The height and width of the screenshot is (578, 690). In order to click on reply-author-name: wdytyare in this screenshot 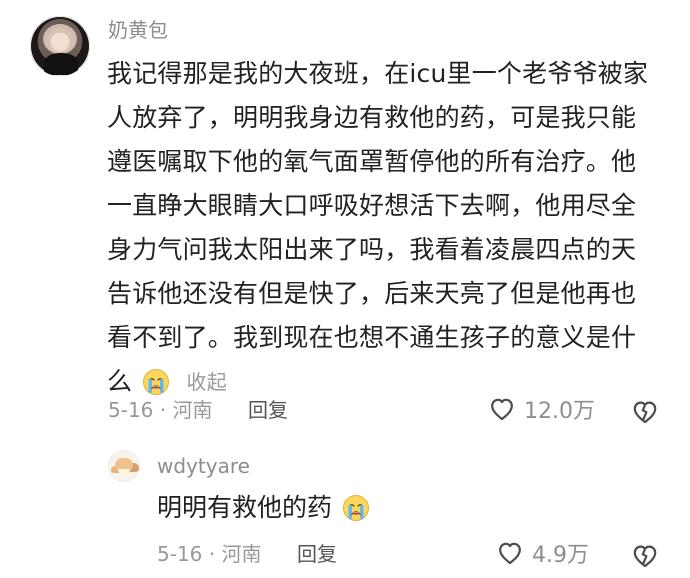, I will do `click(203, 466)`.